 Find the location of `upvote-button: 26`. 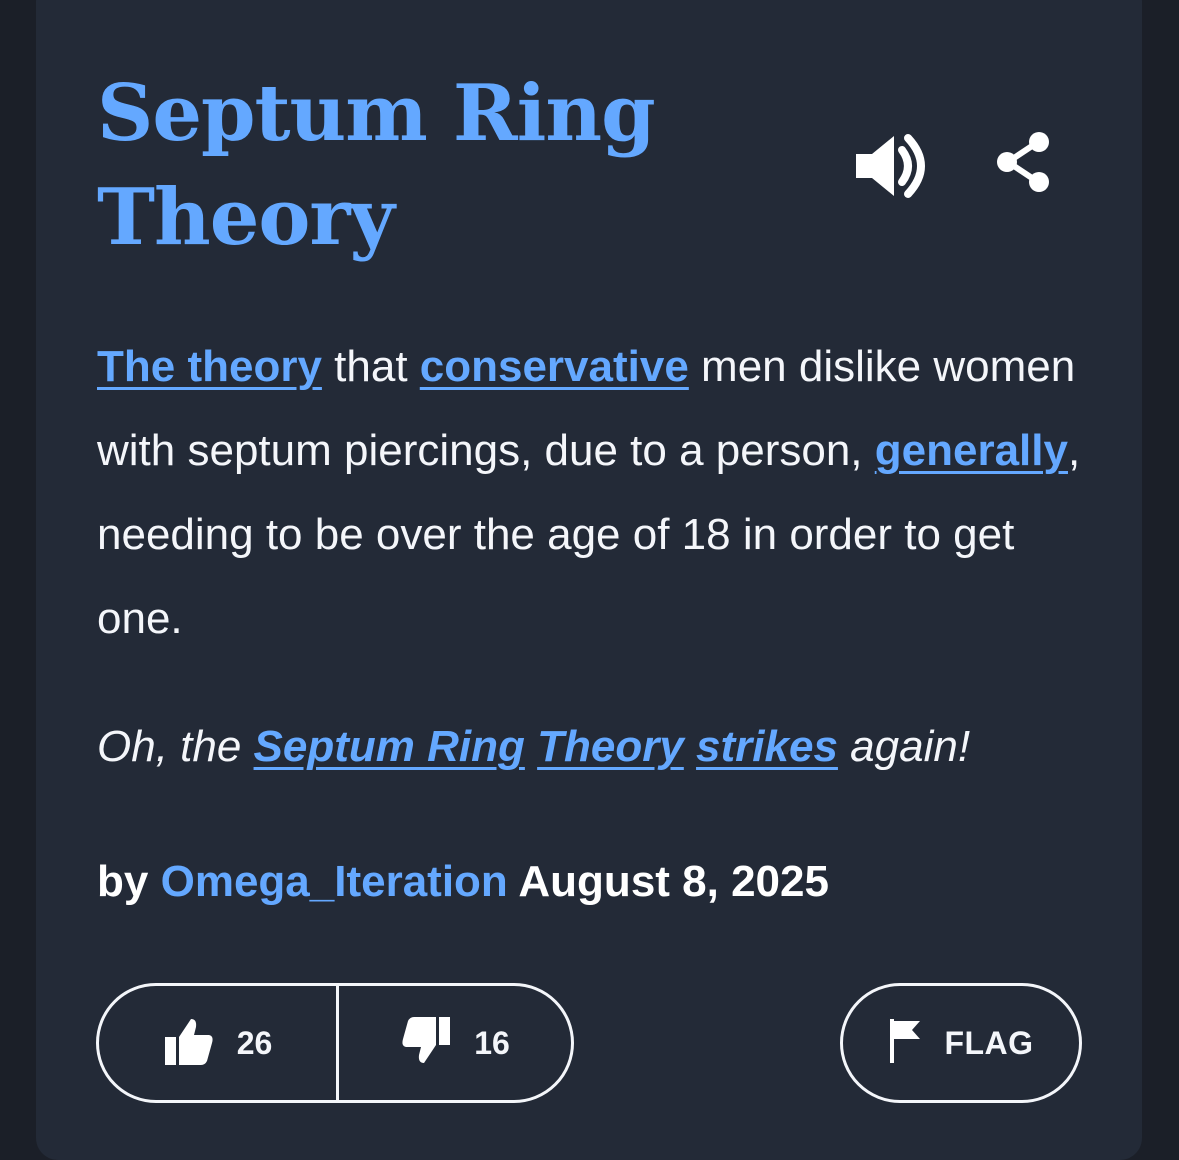

upvote-button: 26 is located at coordinates (217, 1043).